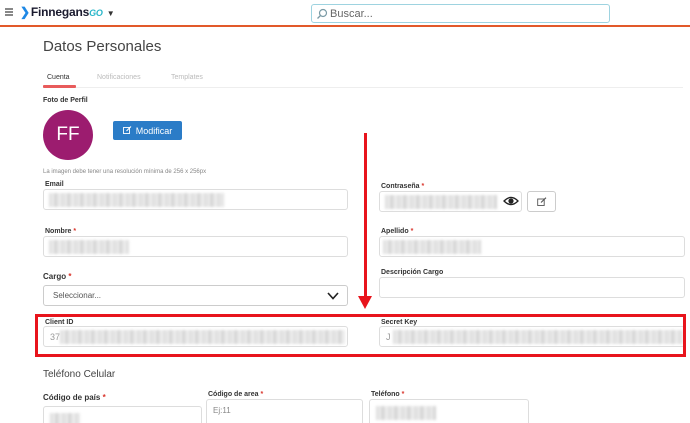 Image resolution: width=690 pixels, height=423 pixels. What do you see at coordinates (9, 12) in the screenshot?
I see `hamburger-menu-icon` at bounding box center [9, 12].